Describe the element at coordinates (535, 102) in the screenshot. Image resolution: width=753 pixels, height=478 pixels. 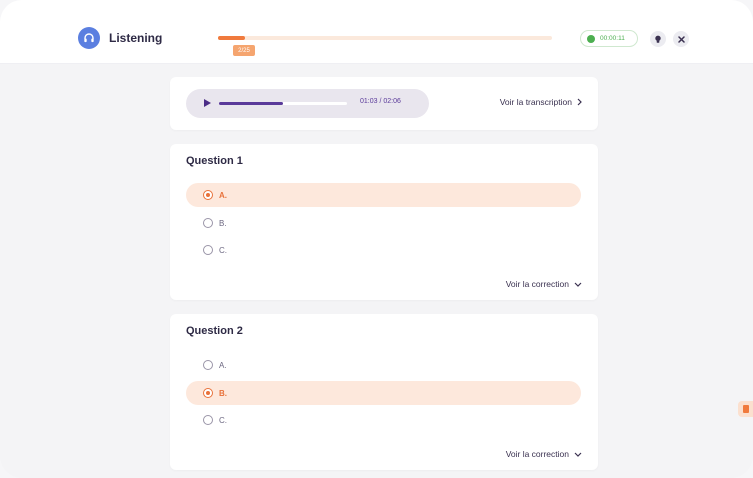
I see `transcript-label: Voir la transcription` at that location.